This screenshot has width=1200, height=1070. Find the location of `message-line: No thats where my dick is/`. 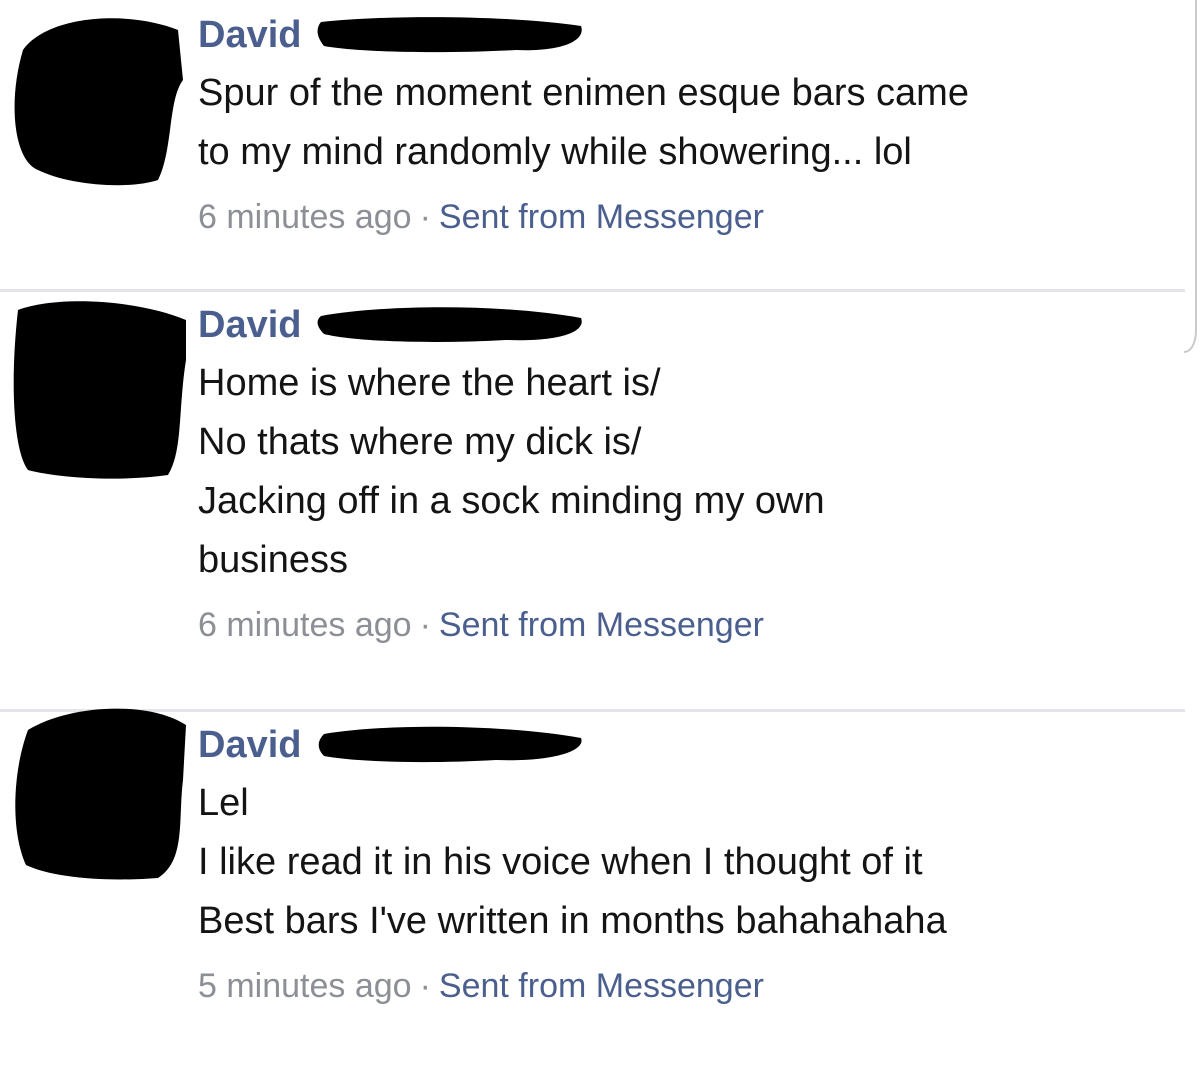

message-line: No thats where my dick is/ is located at coordinates (420, 442).